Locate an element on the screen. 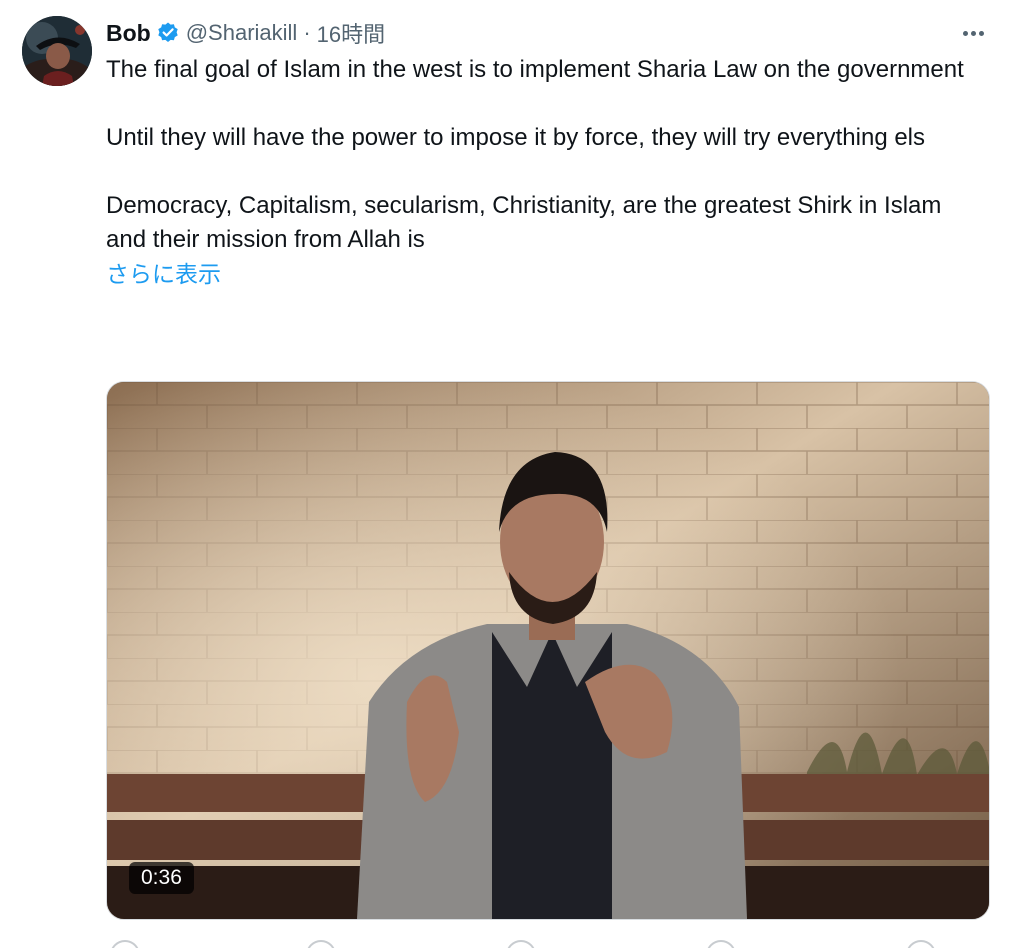  user-handle: @Shariakill is located at coordinates (242, 33).